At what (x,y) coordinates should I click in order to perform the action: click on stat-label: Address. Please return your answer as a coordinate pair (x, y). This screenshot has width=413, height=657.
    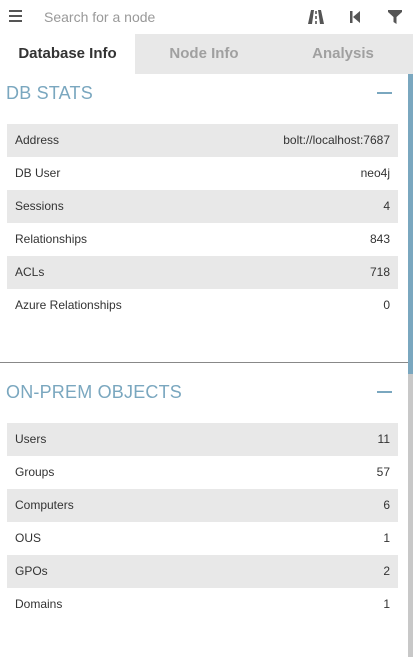
    Looking at the image, I should click on (37, 140).